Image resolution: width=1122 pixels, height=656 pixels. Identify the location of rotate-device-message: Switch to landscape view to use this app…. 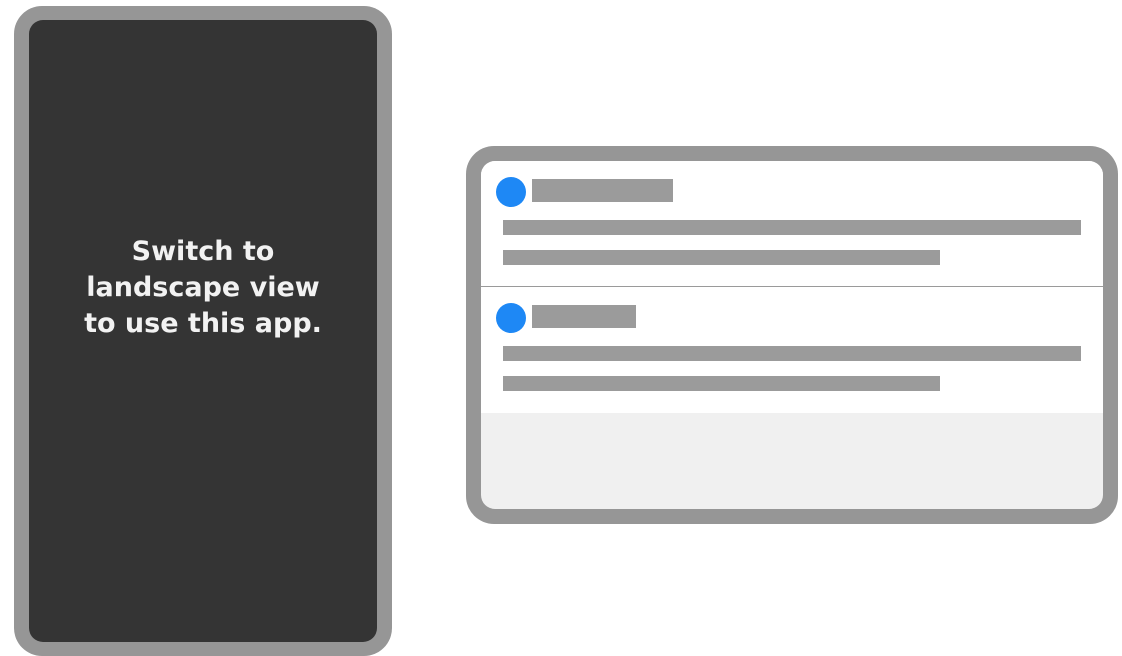
(203, 288).